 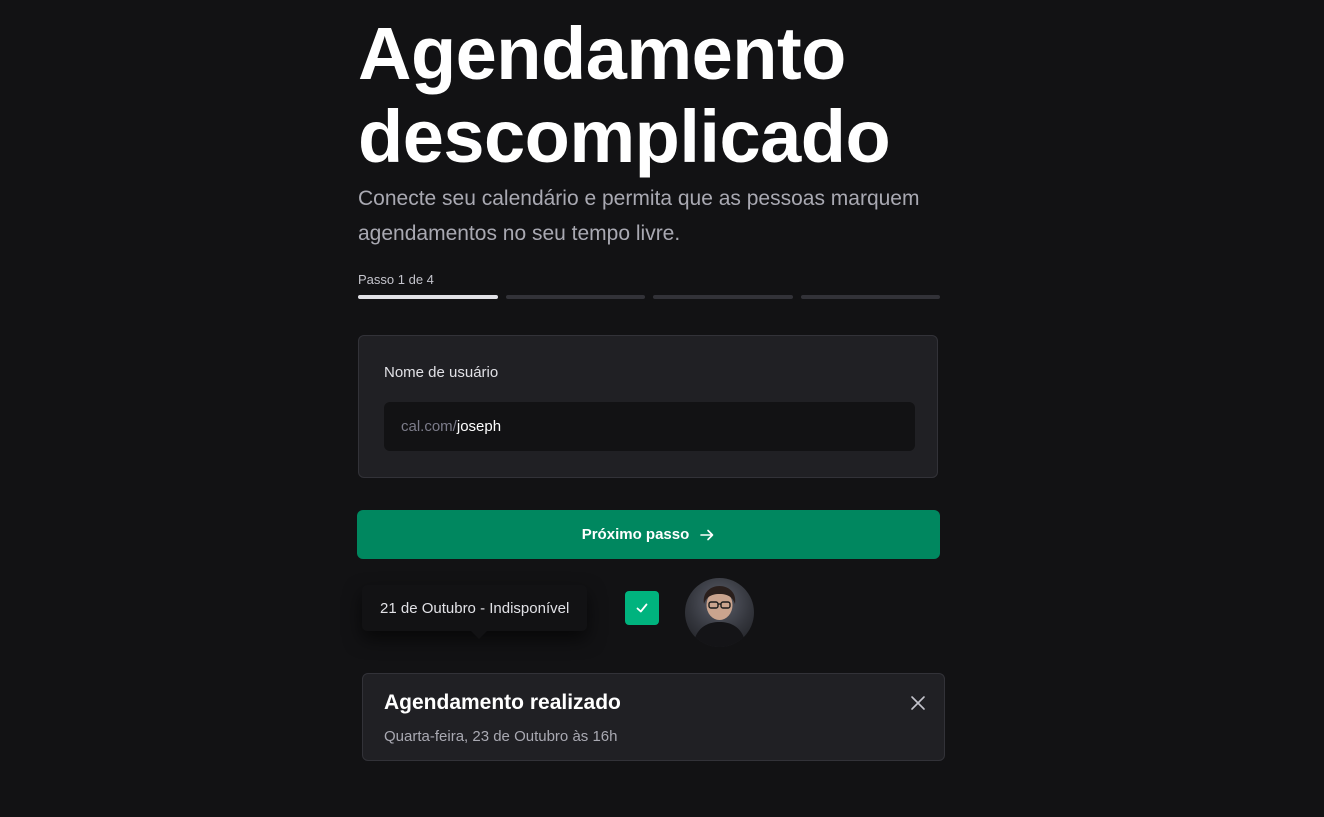 What do you see at coordinates (501, 736) in the screenshot?
I see `toast-description: Quarta-feira, 23 de Outubro às 16h` at bounding box center [501, 736].